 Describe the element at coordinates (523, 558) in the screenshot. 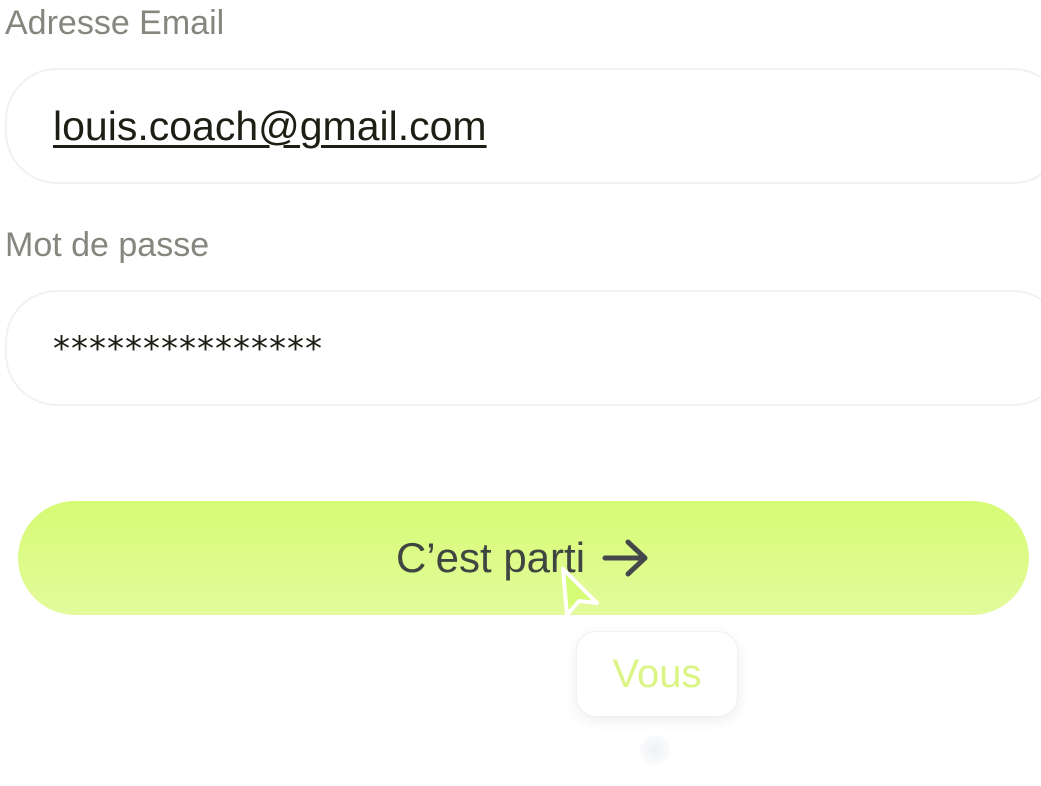

I see `submit-button: C’est parti` at that location.